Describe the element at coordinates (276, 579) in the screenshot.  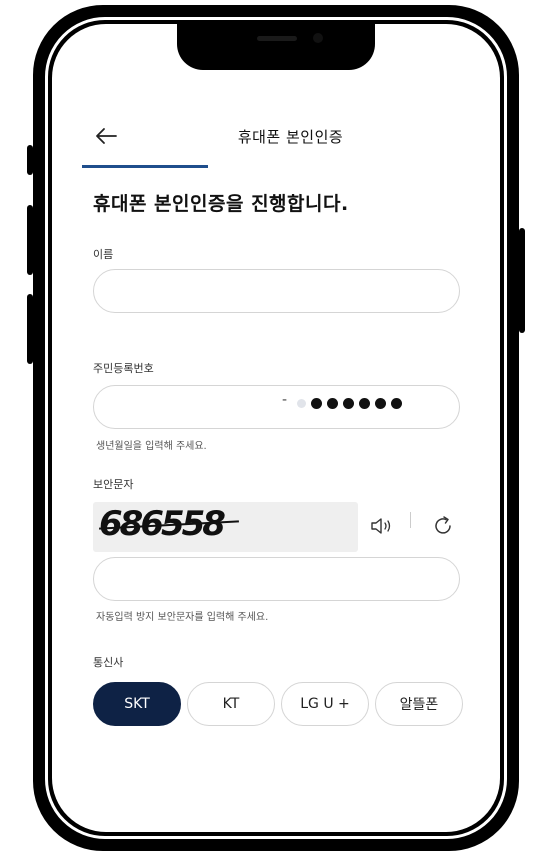
I see `captcha-input` at that location.